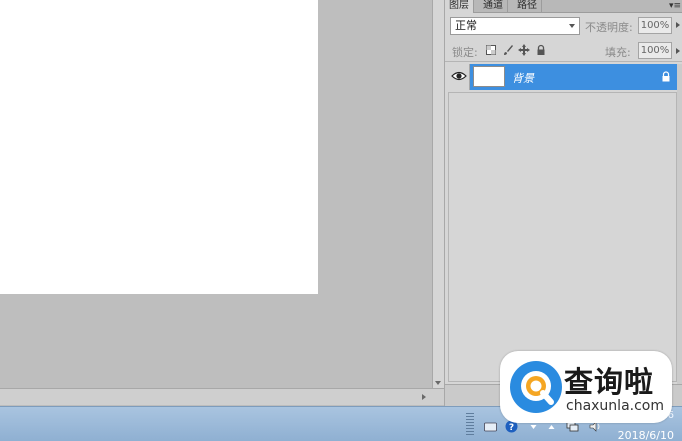 The width and height of the screenshot is (682, 441). What do you see at coordinates (609, 382) in the screenshot?
I see `watermark-title: 查询啦` at bounding box center [609, 382].